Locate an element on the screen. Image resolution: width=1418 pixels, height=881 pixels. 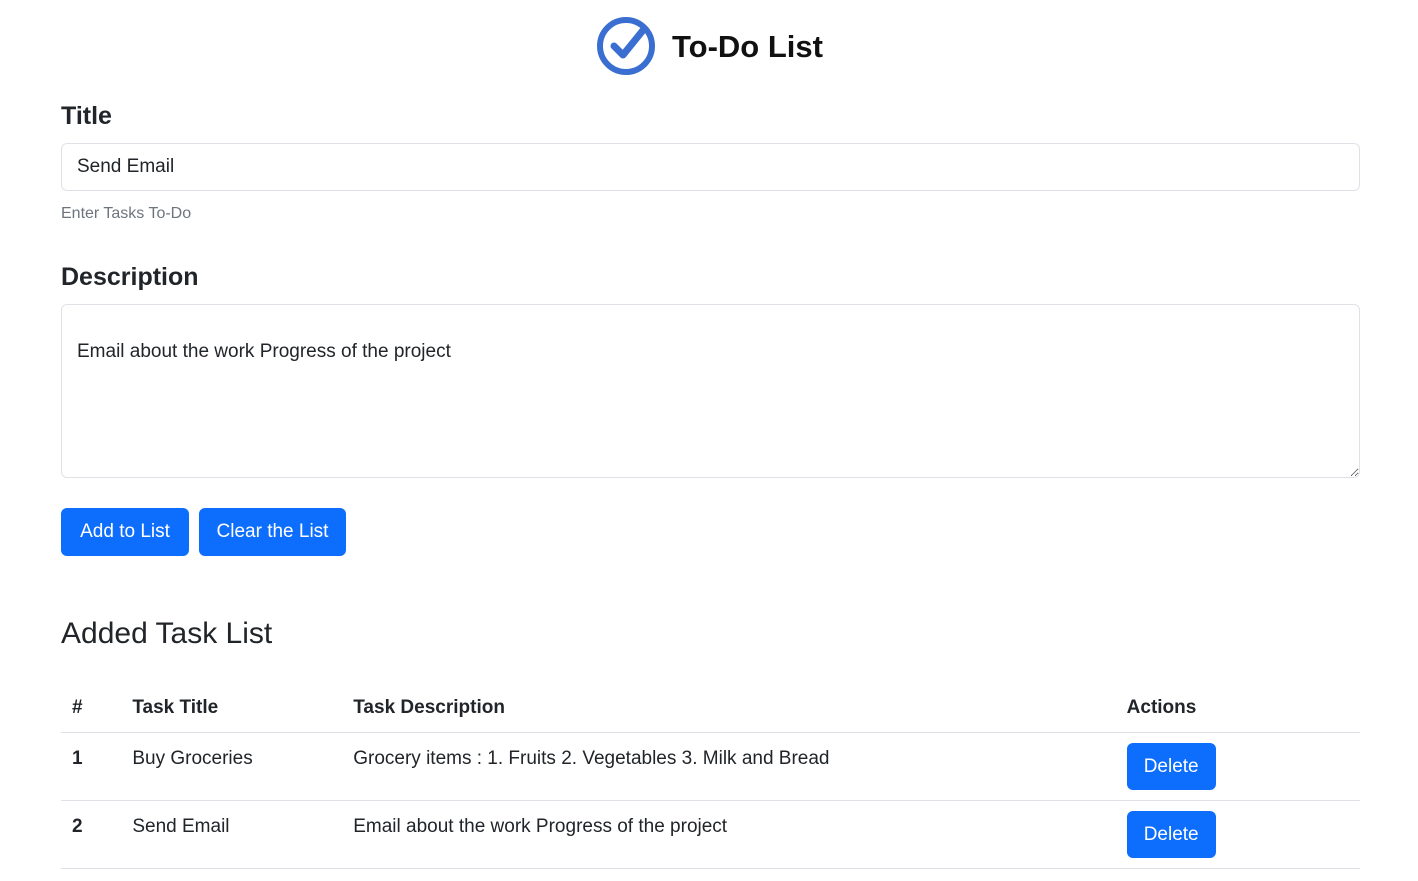
task-title-text: Send Email is located at coordinates (181, 826).